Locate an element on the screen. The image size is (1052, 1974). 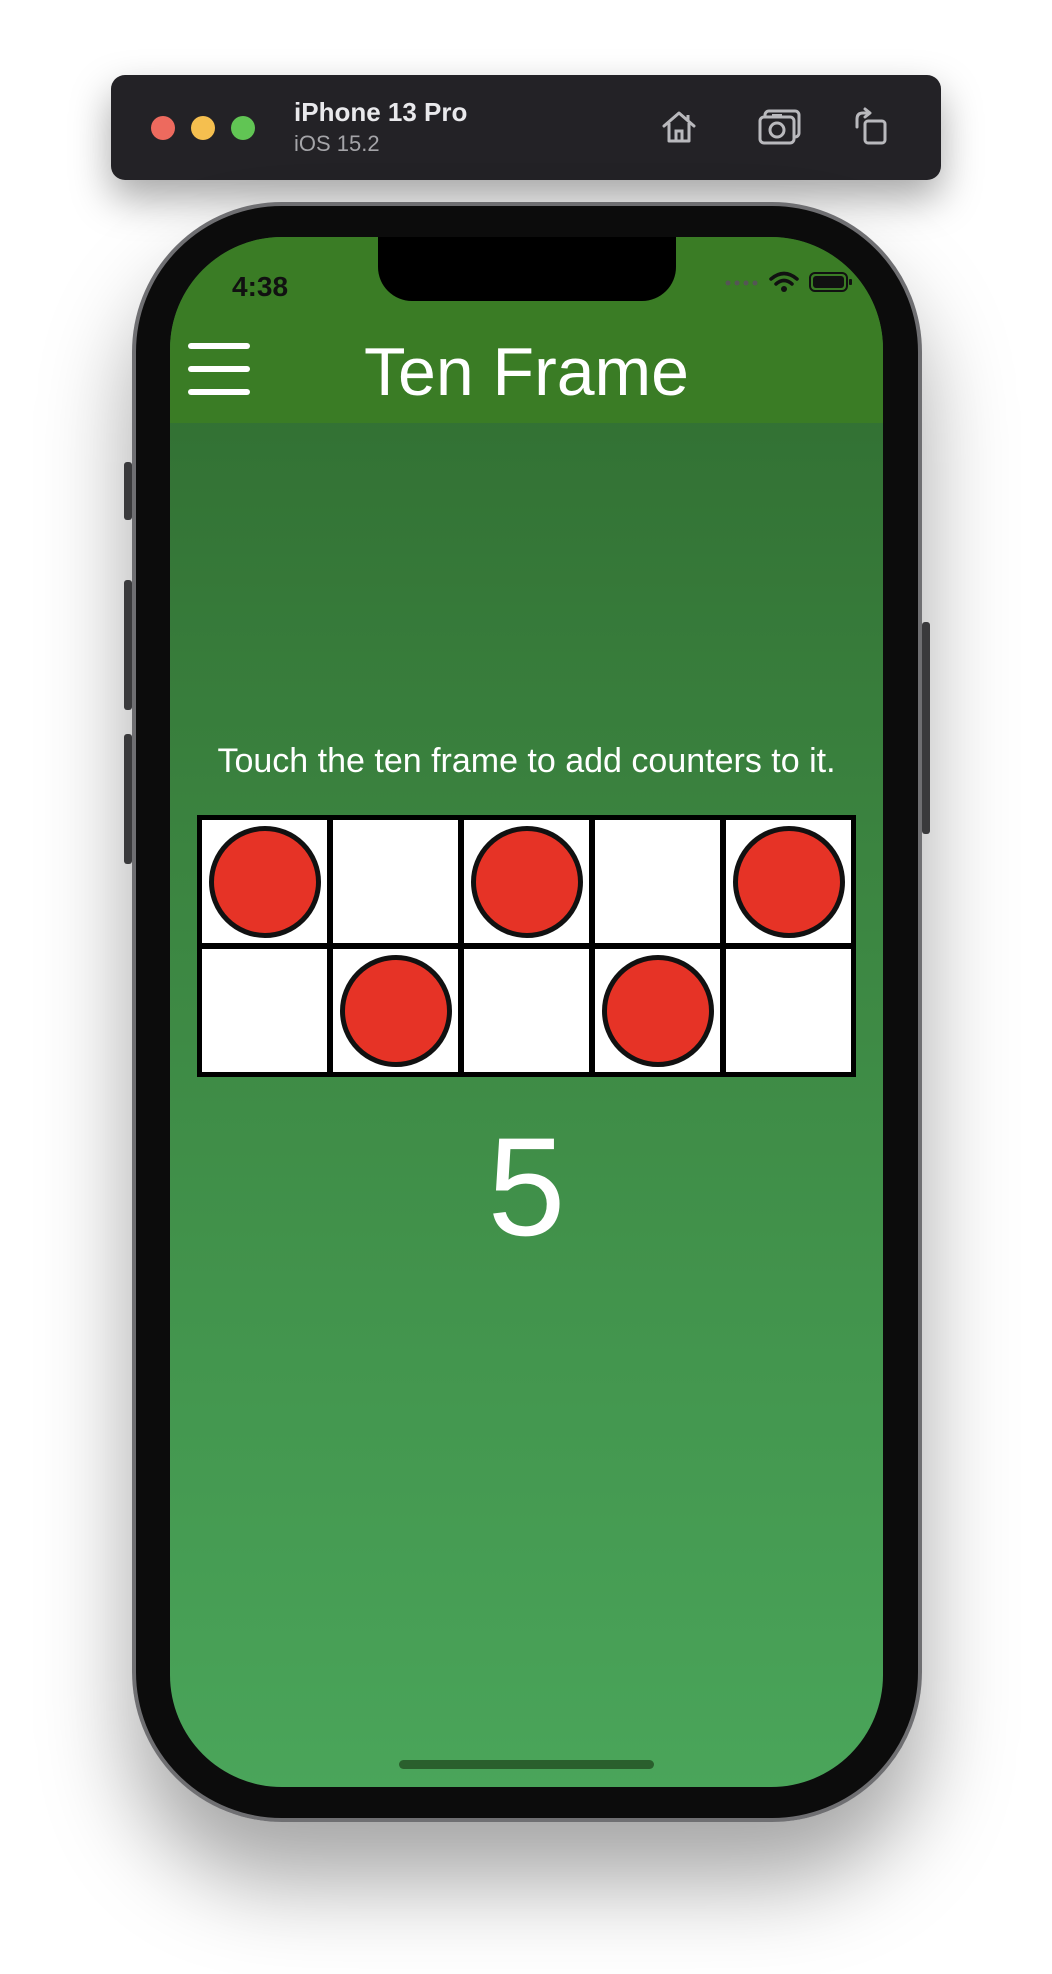
home-icon is located at coordinates (679, 127).